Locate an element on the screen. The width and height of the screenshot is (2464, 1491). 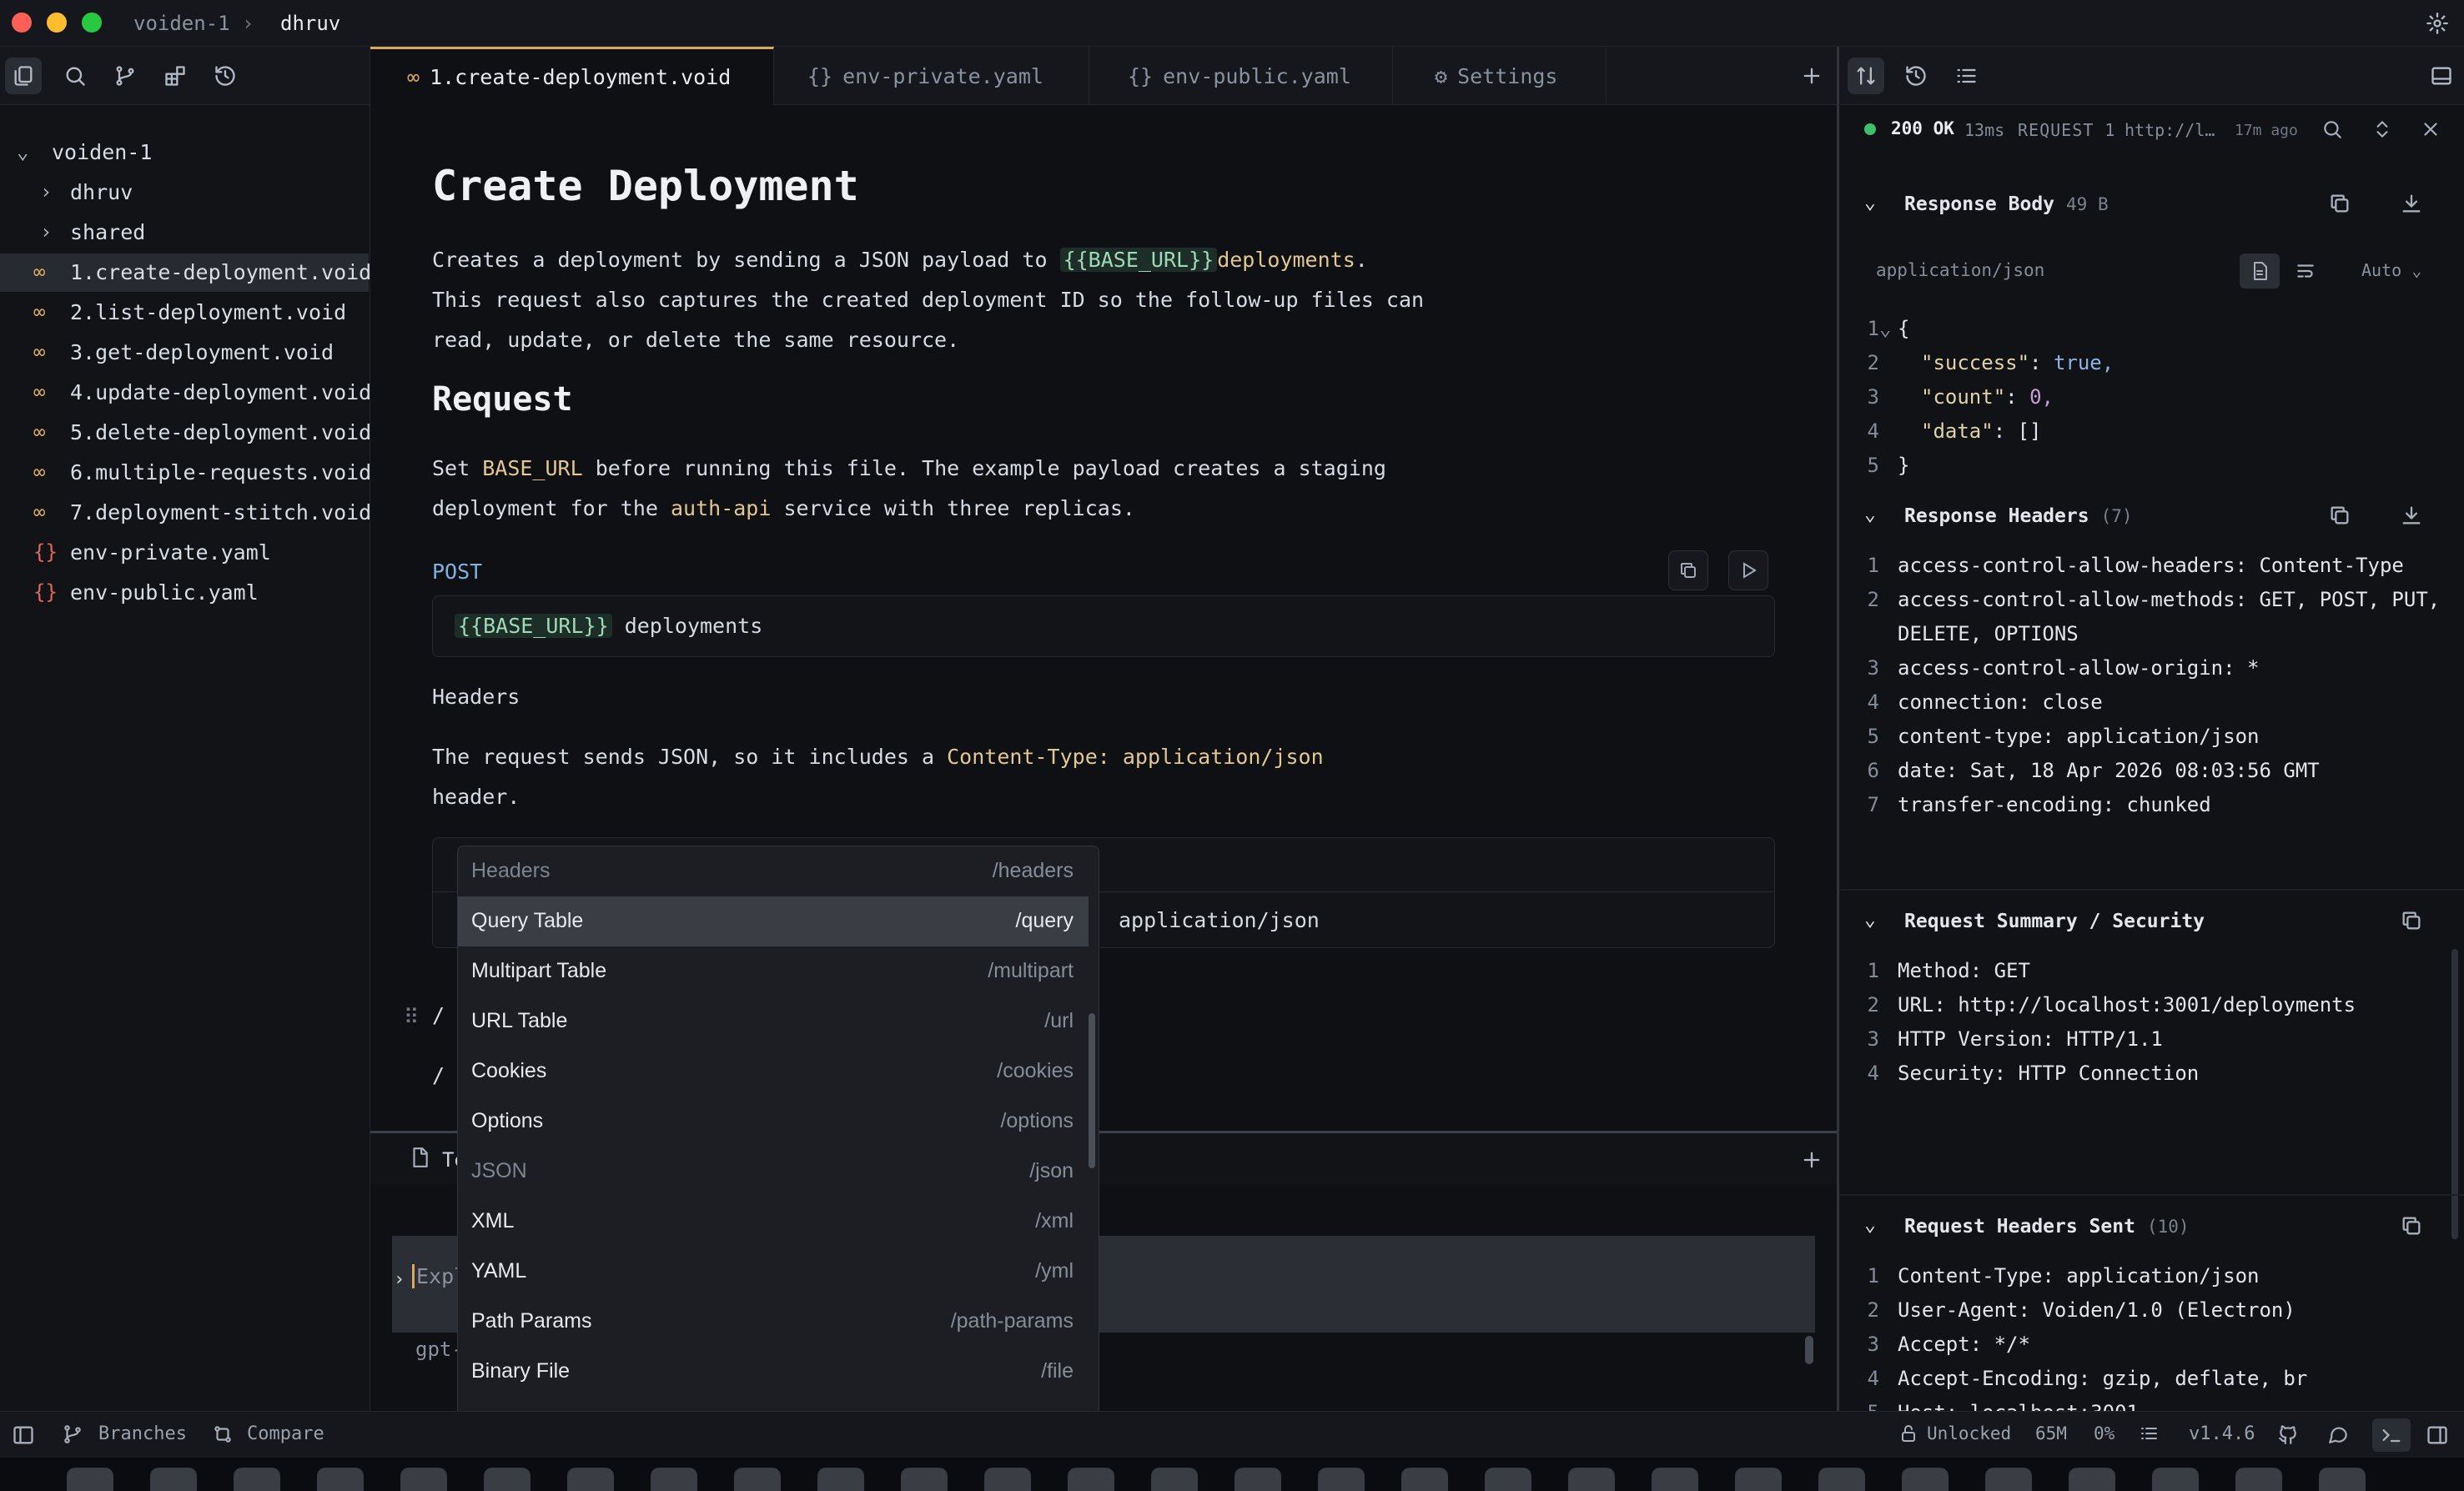
menu-item-label: YAML is located at coordinates (499, 1271).